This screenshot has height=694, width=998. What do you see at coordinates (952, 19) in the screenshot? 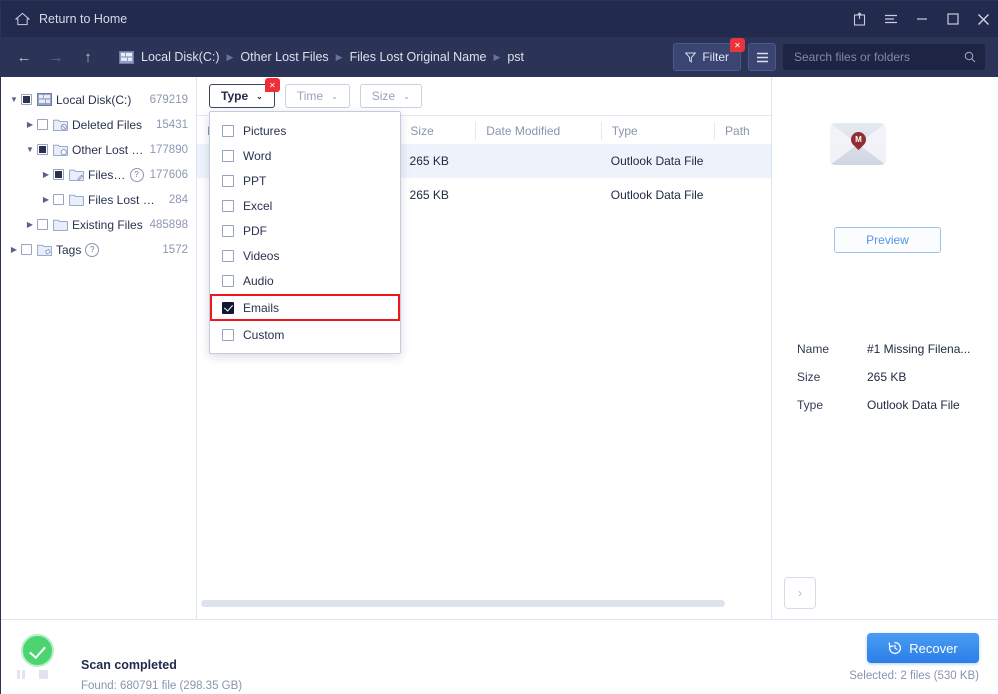
I see `maximize-icon` at bounding box center [952, 19].